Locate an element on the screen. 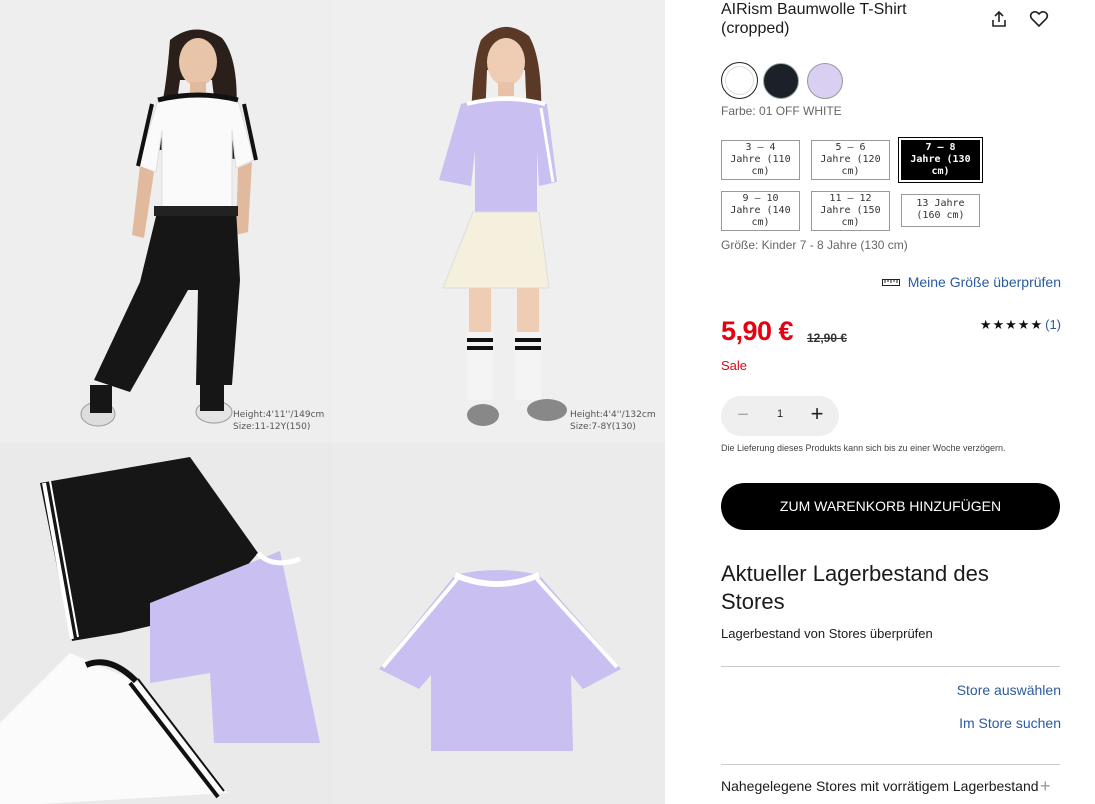 This screenshot has height=804, width=1095. ruler-icon is located at coordinates (890, 282).